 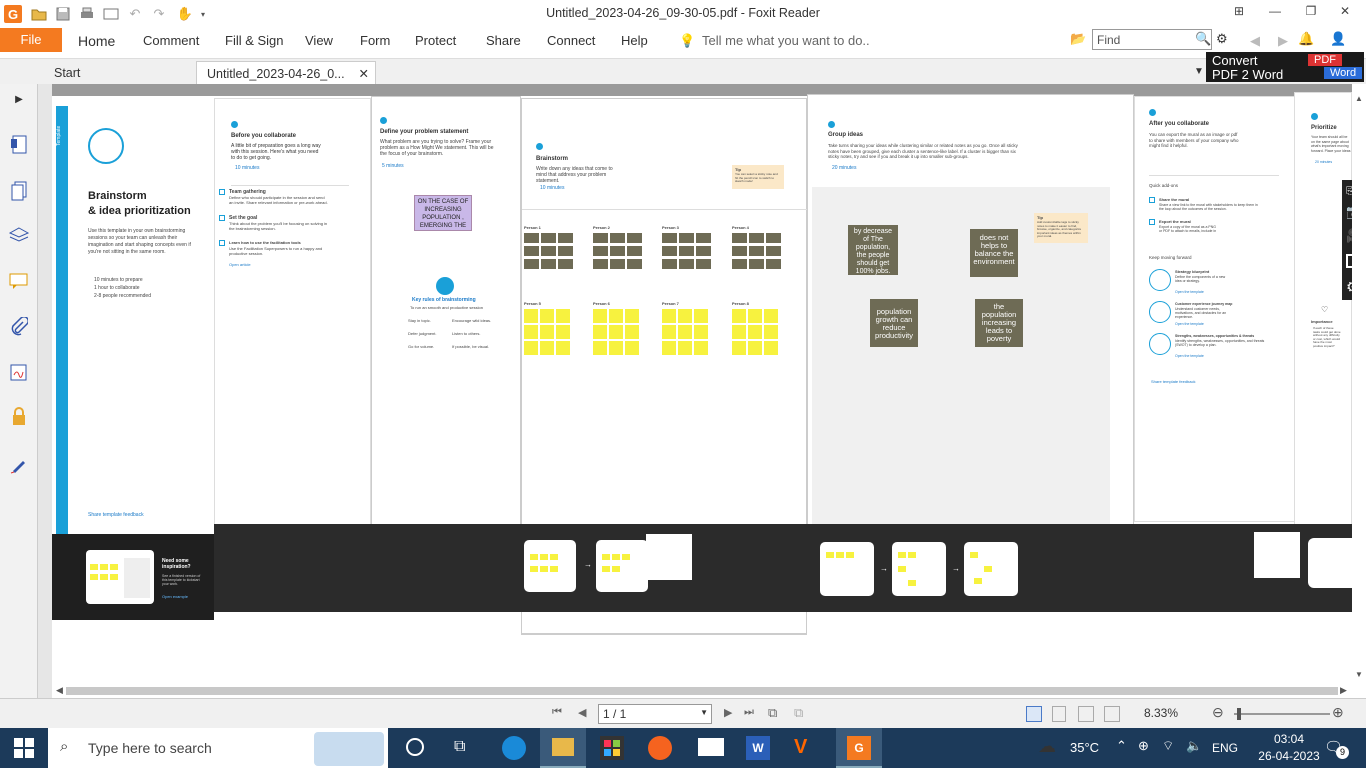 I want to click on restore-layout-icon: ⊞, so click(x=1239, y=13).